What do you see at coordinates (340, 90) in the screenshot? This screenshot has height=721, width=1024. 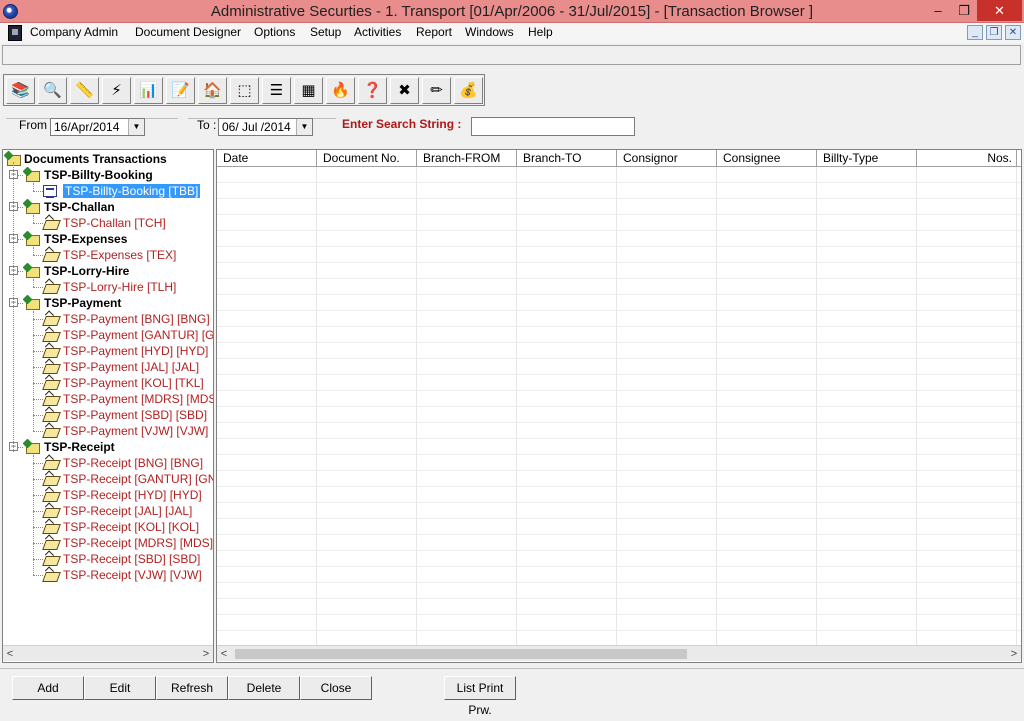 I see `toolbar-button-fire: 🔥` at bounding box center [340, 90].